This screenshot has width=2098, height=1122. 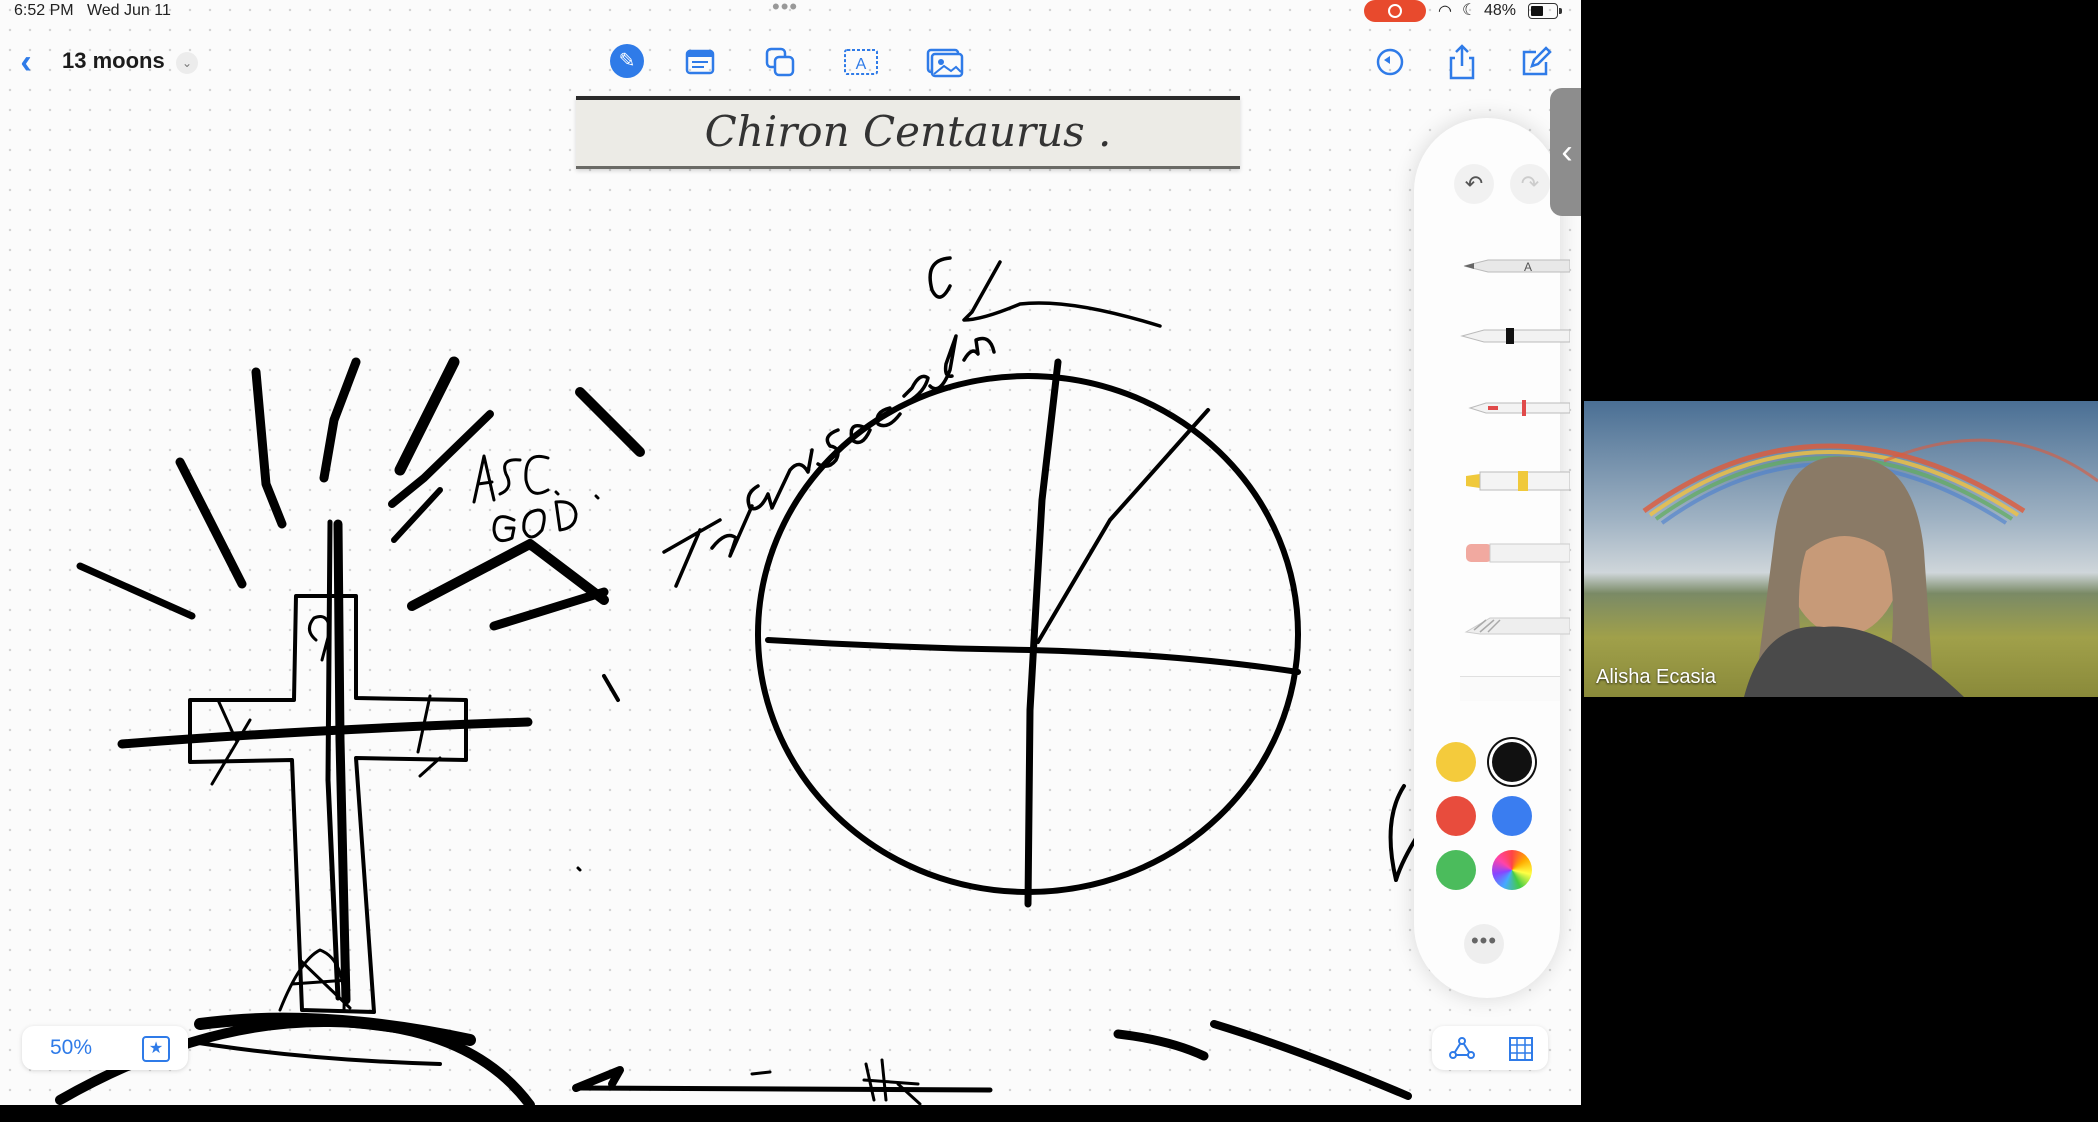 What do you see at coordinates (1530, 184) in the screenshot?
I see `redo-icon: ↷` at bounding box center [1530, 184].